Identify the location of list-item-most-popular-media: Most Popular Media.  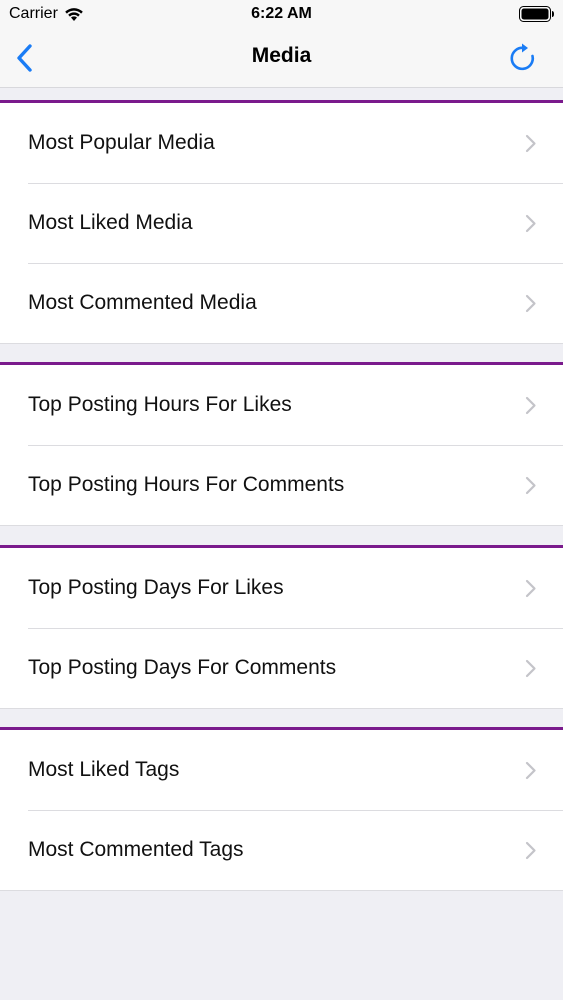
(281, 143).